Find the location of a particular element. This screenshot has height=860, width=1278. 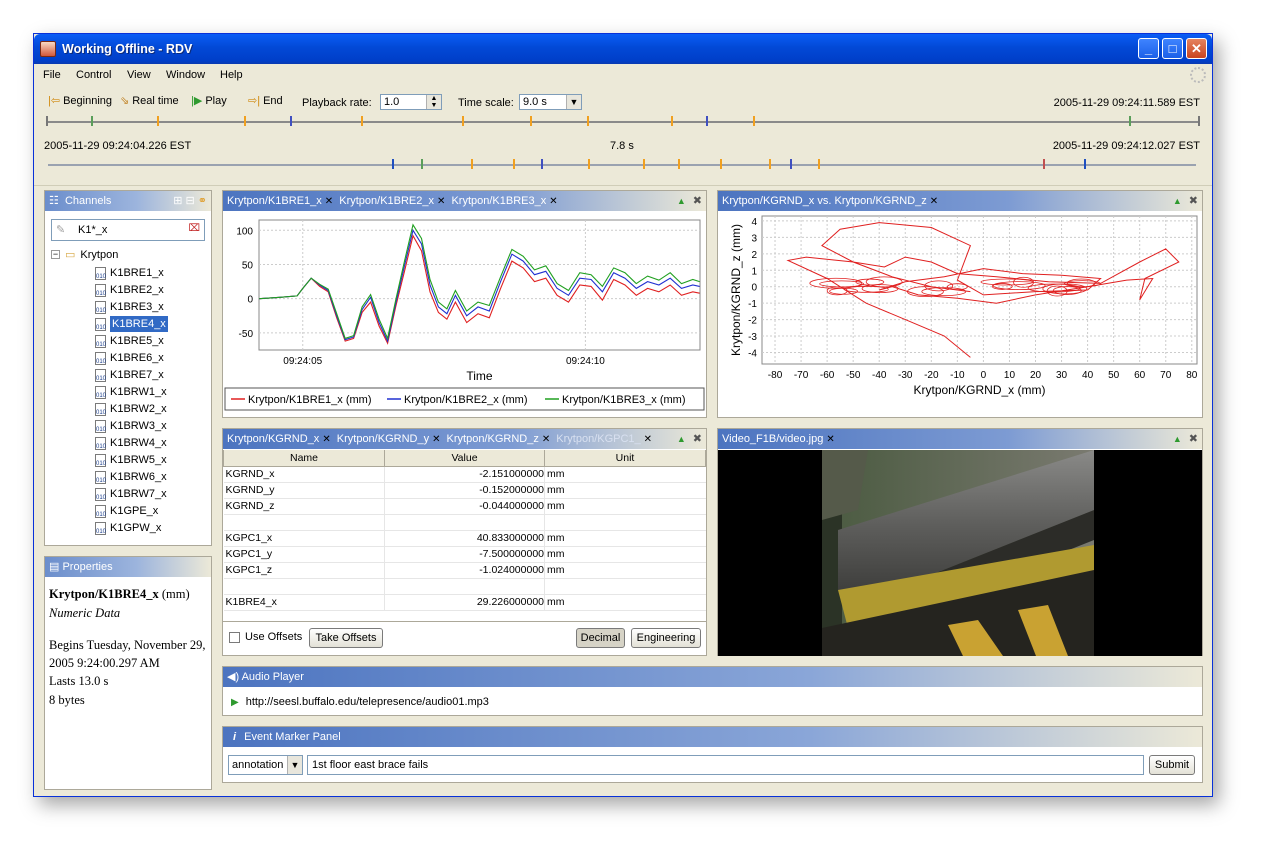

engineering-button: Engineering is located at coordinates (666, 638).